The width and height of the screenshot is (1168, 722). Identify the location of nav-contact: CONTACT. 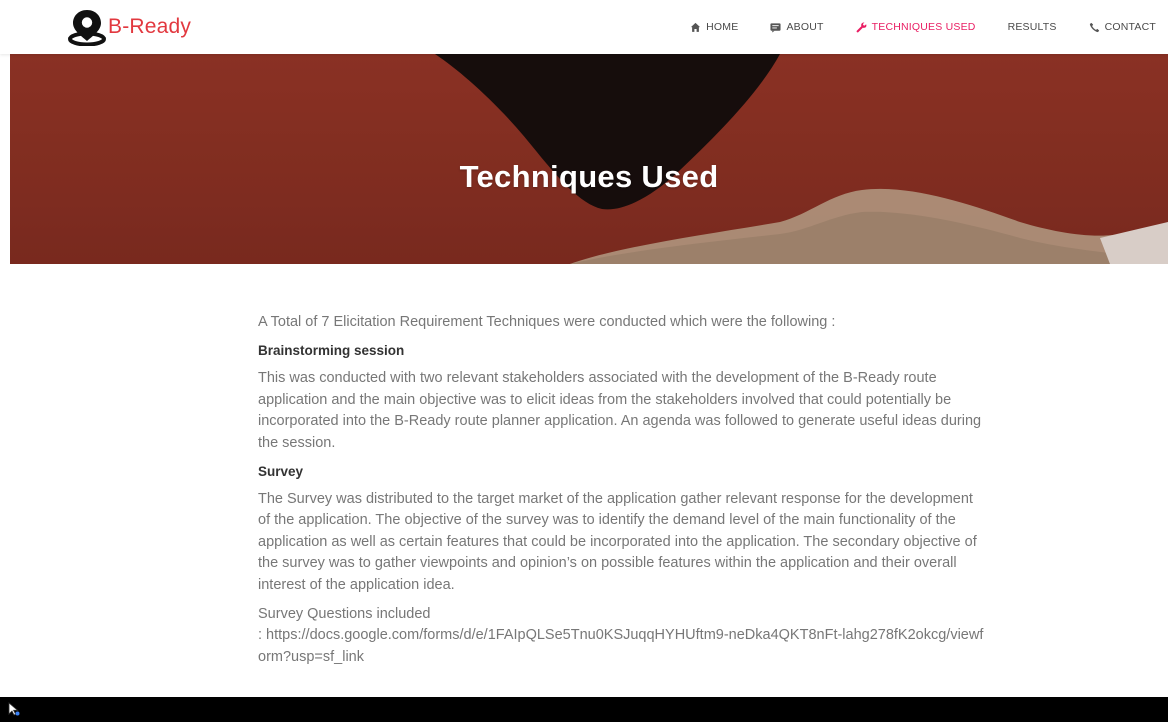
(1122, 27).